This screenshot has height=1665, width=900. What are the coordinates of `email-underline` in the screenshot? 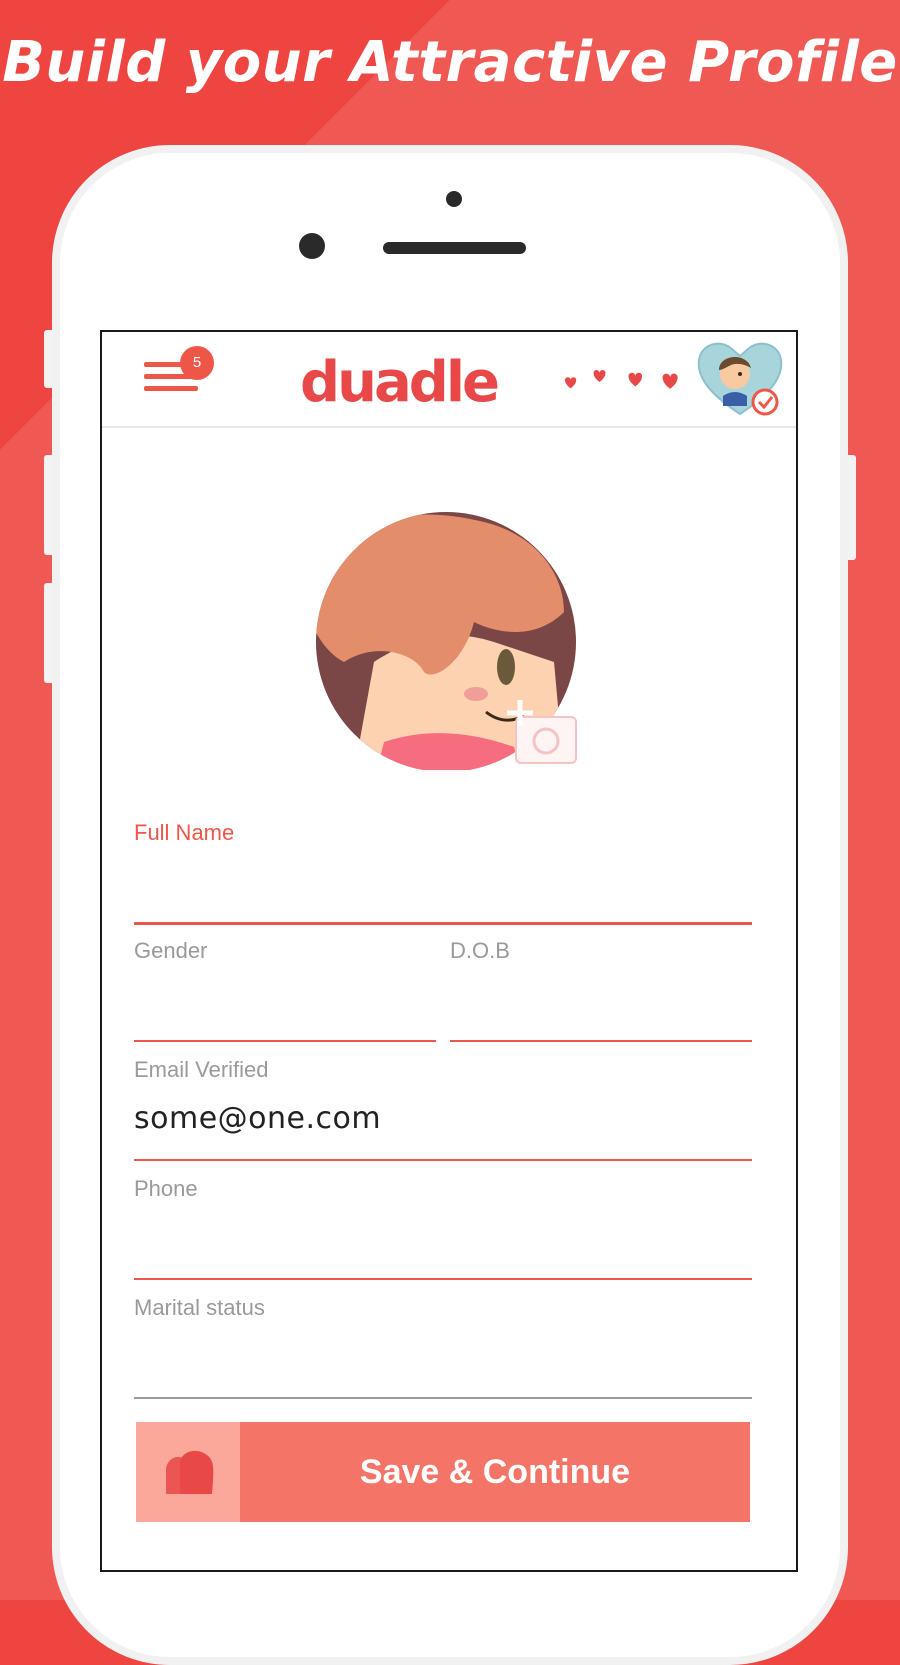 It's located at (443, 1160).